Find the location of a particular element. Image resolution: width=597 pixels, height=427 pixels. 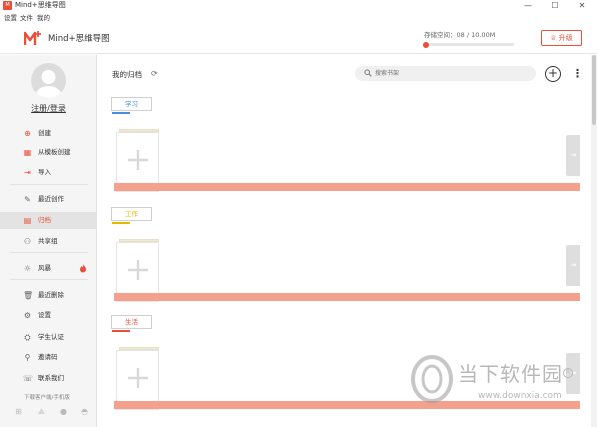

upgrade-button: ♕ 升级 is located at coordinates (561, 38).